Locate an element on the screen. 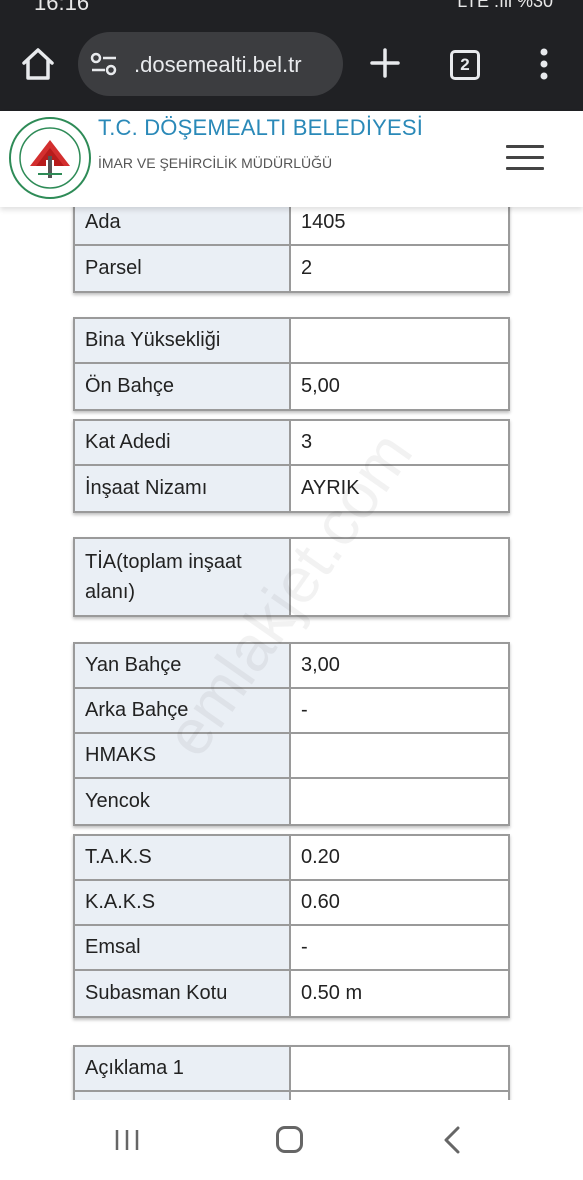  recent-apps-icon is located at coordinates (127, 1140).